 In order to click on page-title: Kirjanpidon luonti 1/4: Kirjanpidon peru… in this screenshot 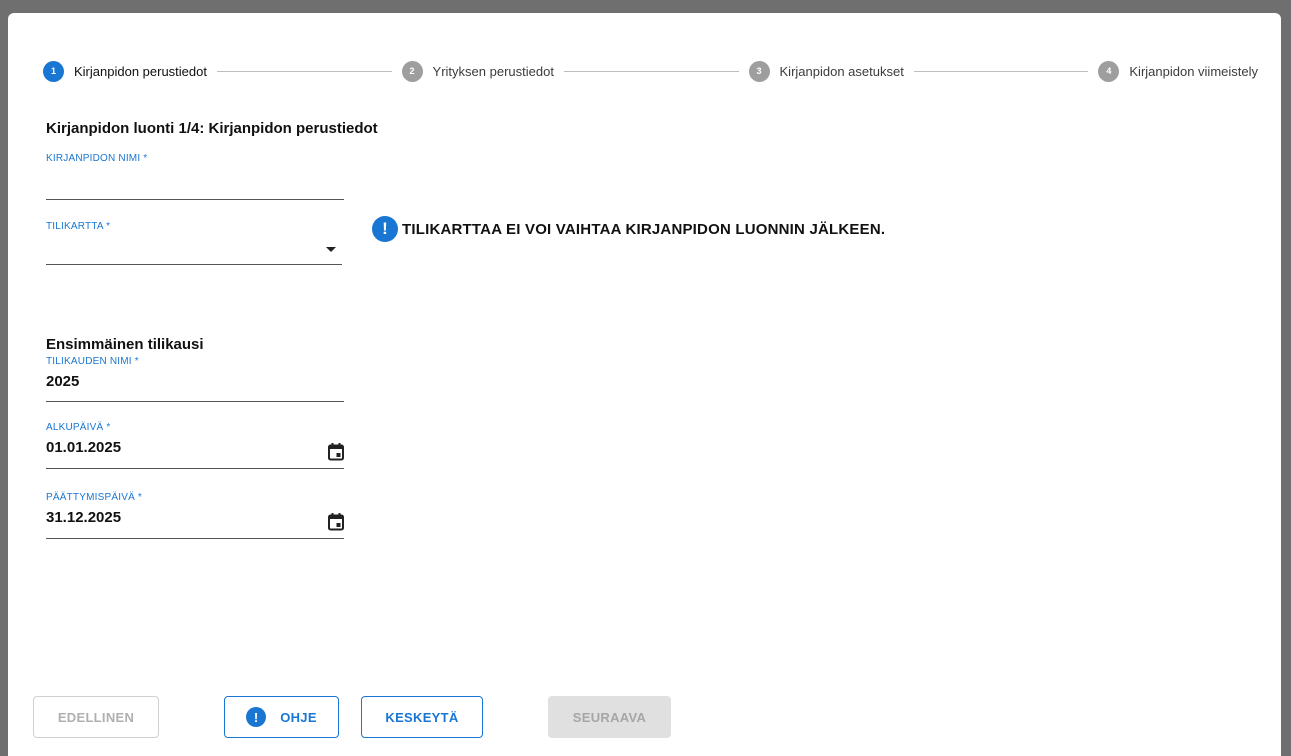, I will do `click(212, 128)`.